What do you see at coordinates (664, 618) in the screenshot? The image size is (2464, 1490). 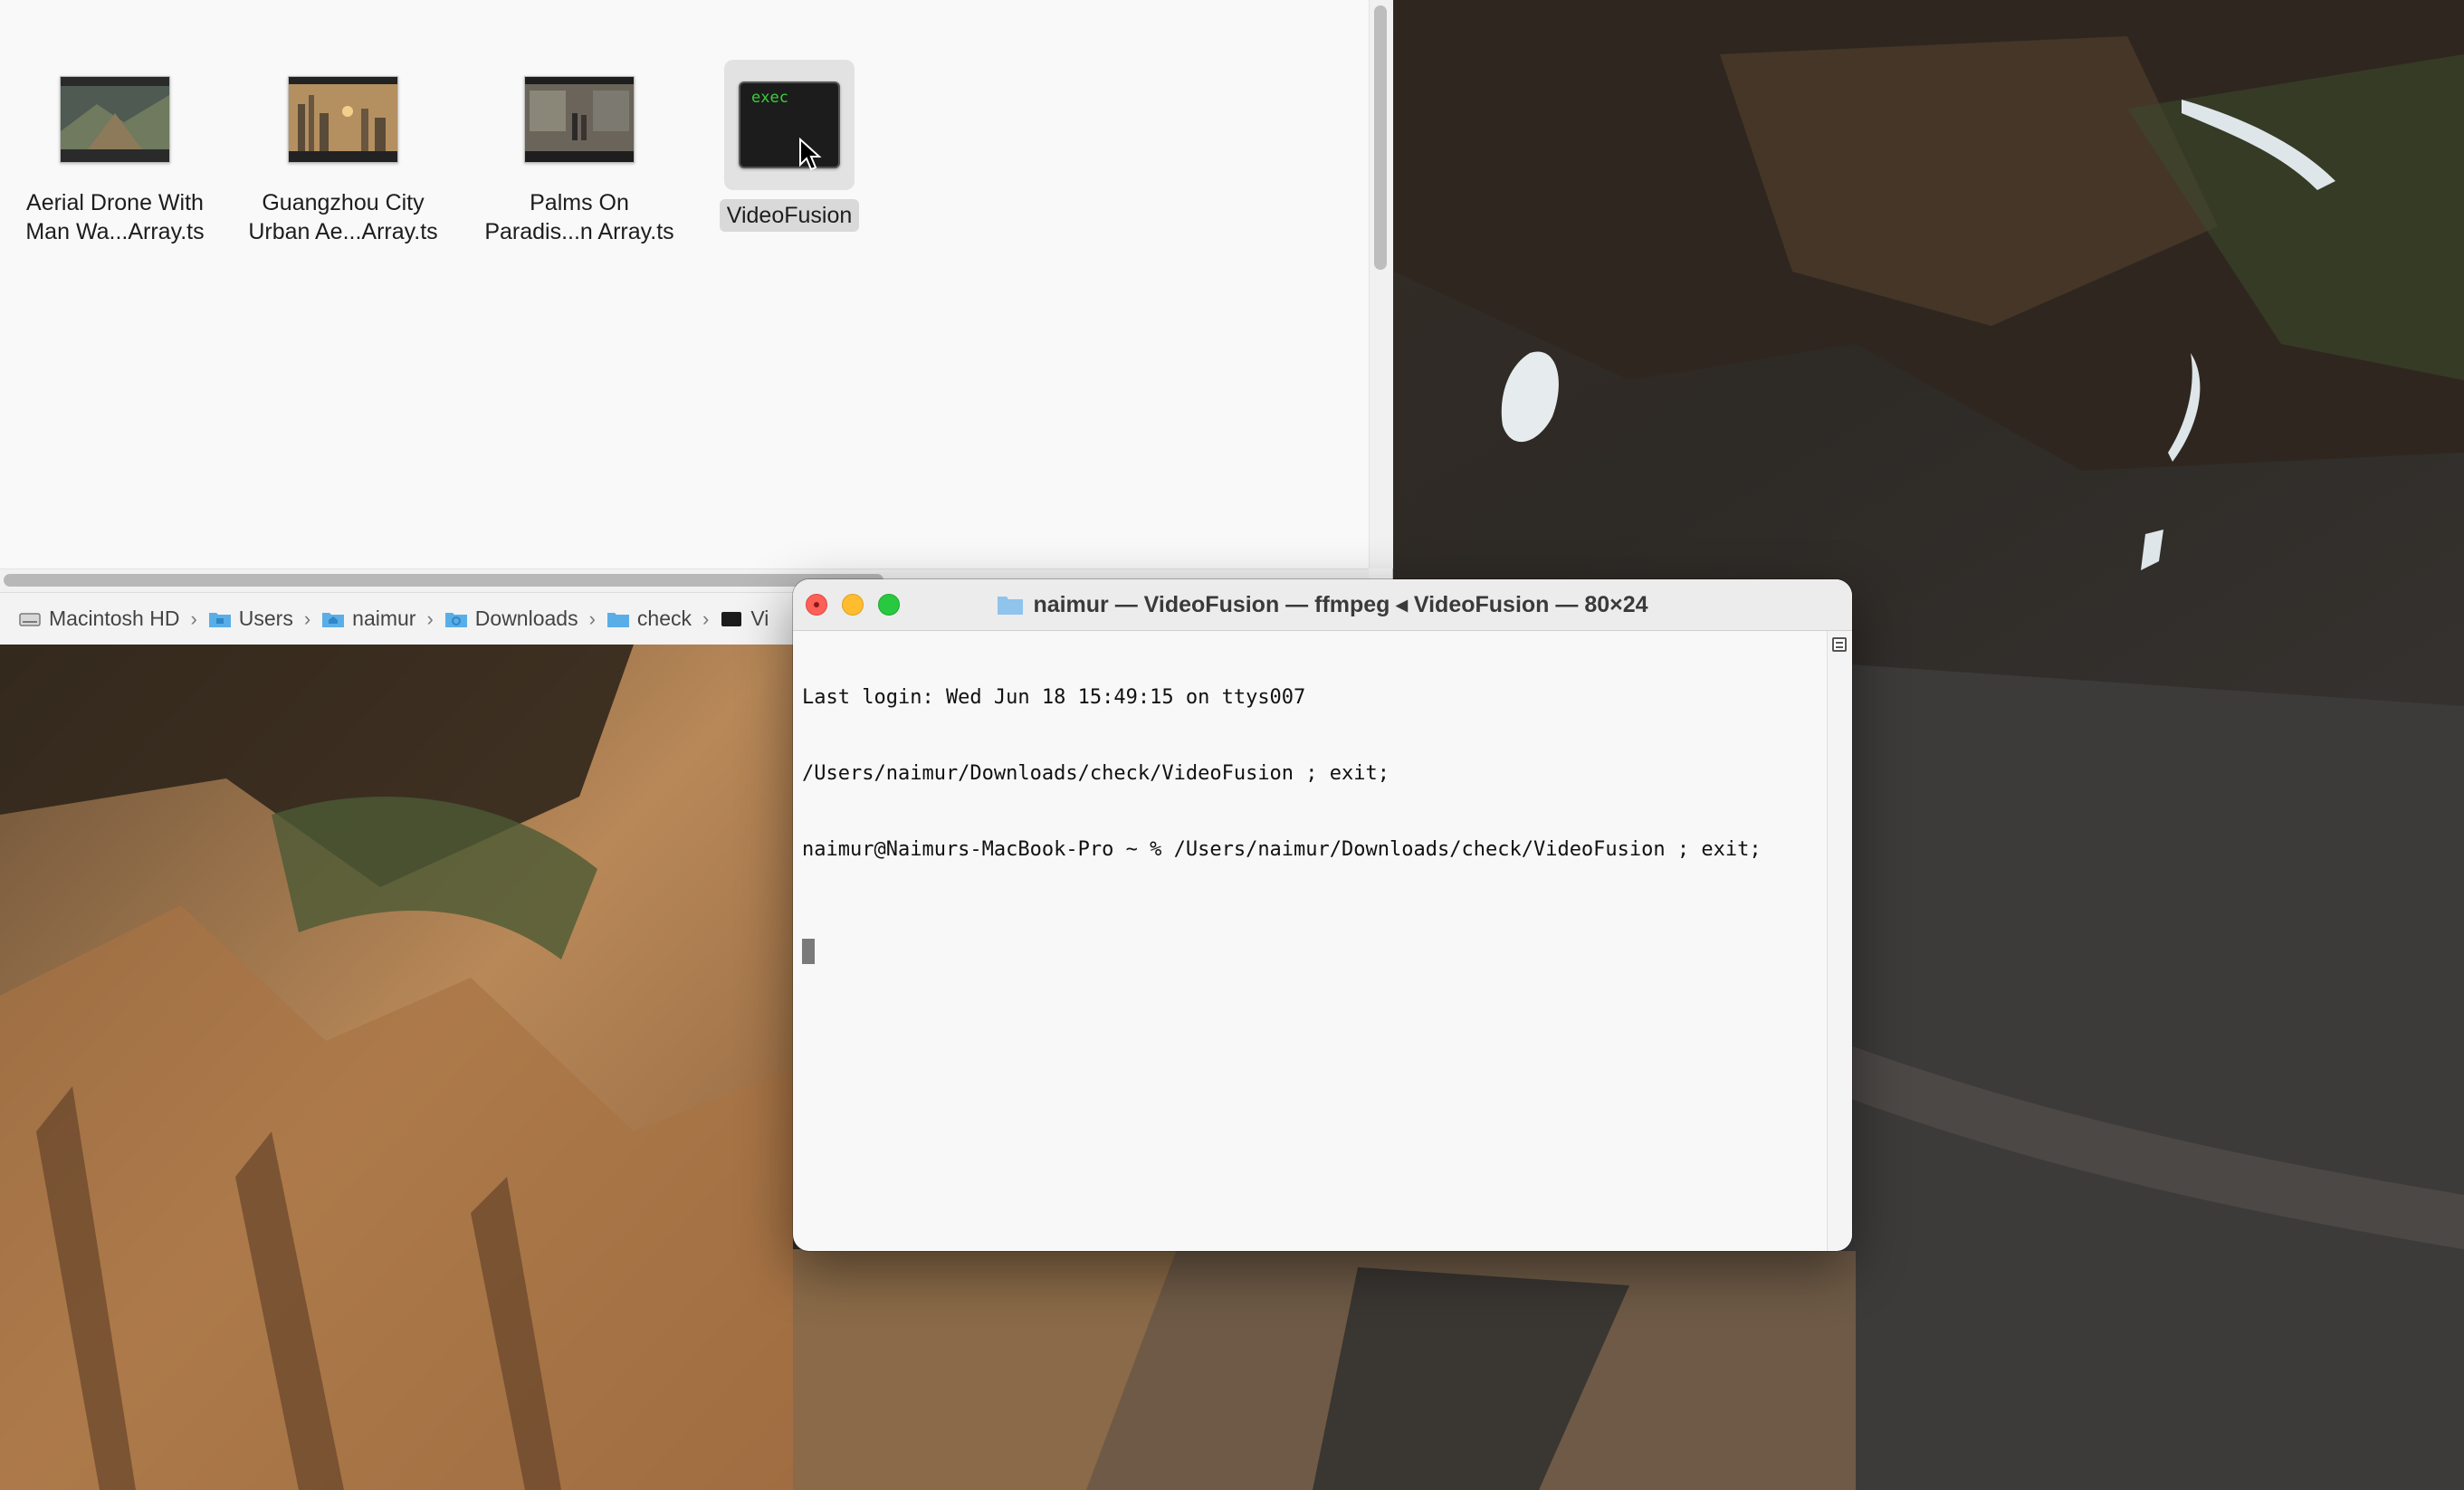 I see `path-item-label: check` at bounding box center [664, 618].